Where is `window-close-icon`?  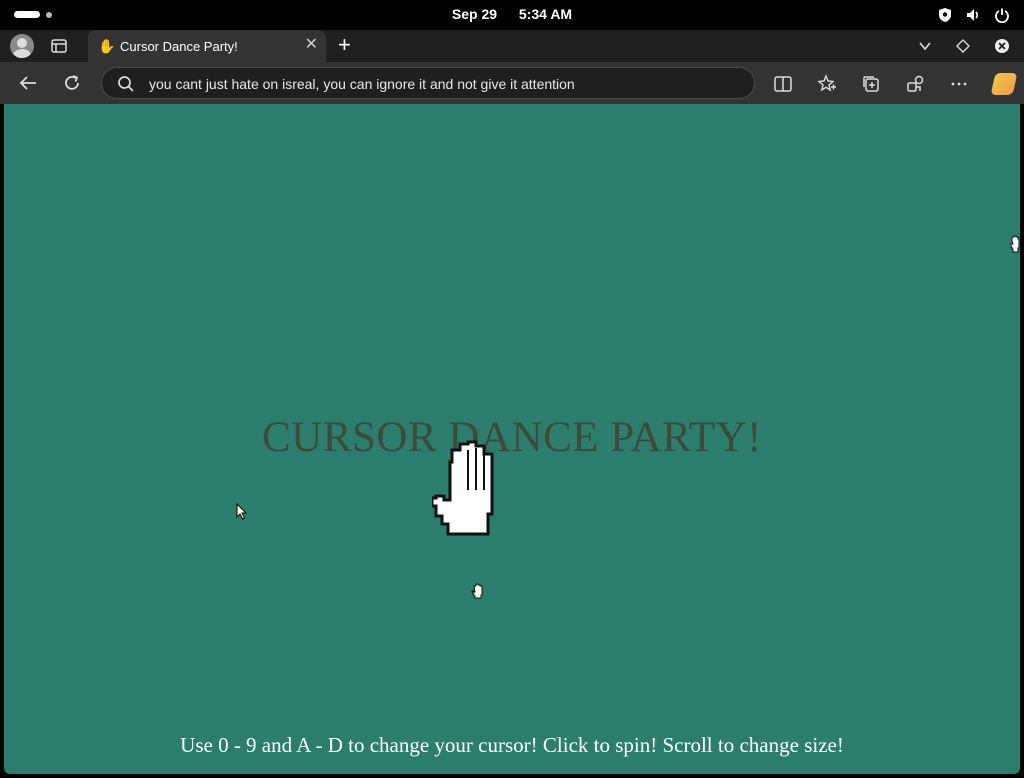
window-close-icon is located at coordinates (1002, 46).